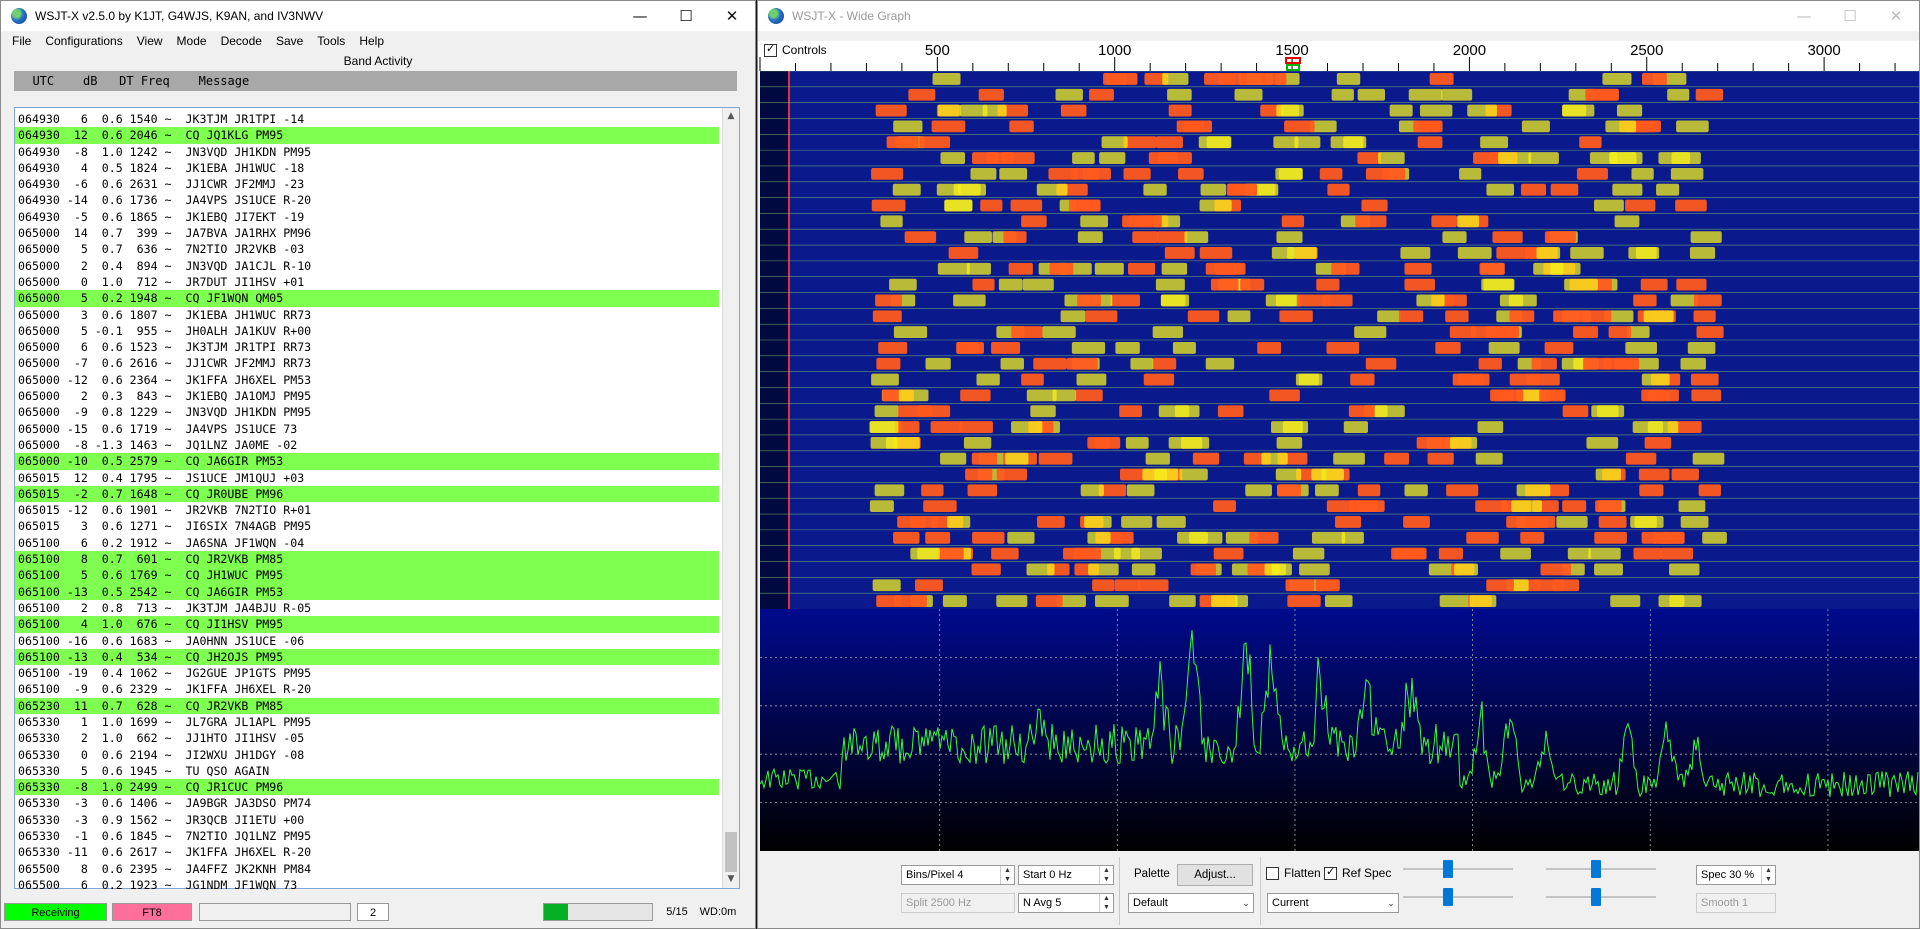 This screenshot has height=929, width=1920. I want to click on log-row: 065000 6 0.6 1523 ~ JK3TJM JR1TPI RR73, so click(367, 347).